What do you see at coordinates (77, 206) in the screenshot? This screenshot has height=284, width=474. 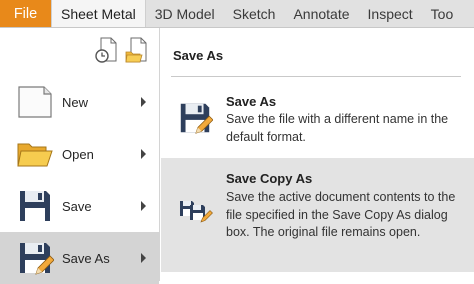 I see `menu-item-label: Save` at bounding box center [77, 206].